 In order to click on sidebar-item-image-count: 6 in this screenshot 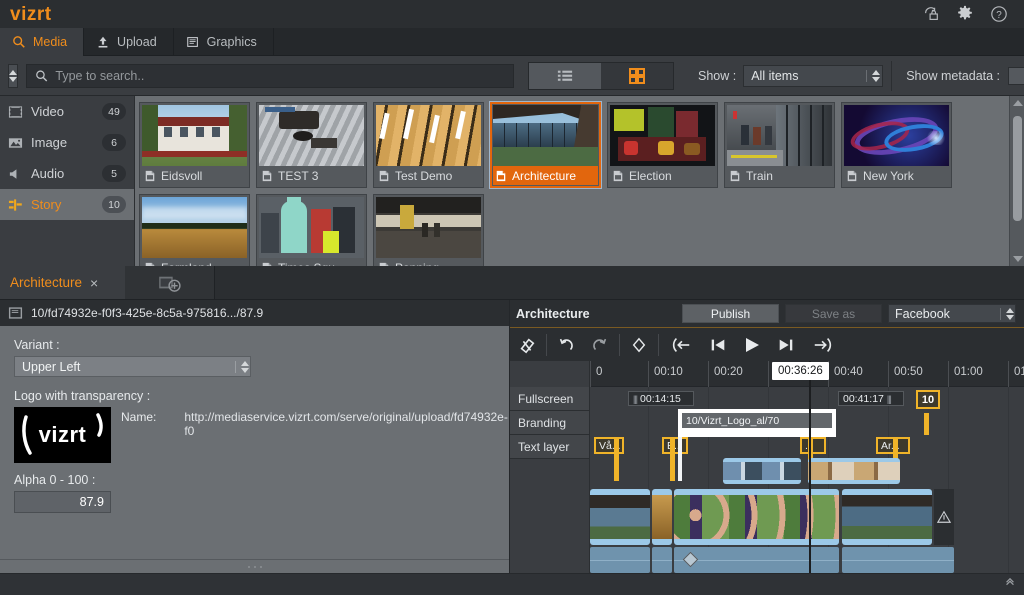, I will do `click(114, 142)`.